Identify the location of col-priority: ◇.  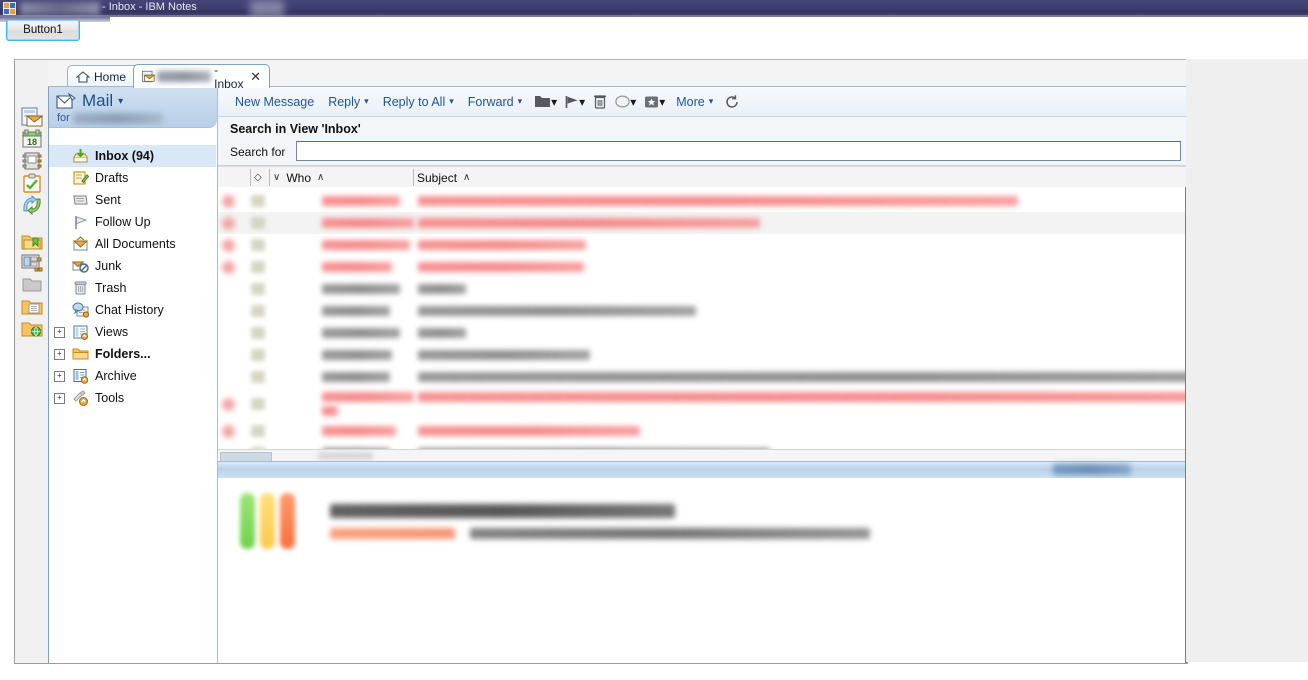
(258, 177).